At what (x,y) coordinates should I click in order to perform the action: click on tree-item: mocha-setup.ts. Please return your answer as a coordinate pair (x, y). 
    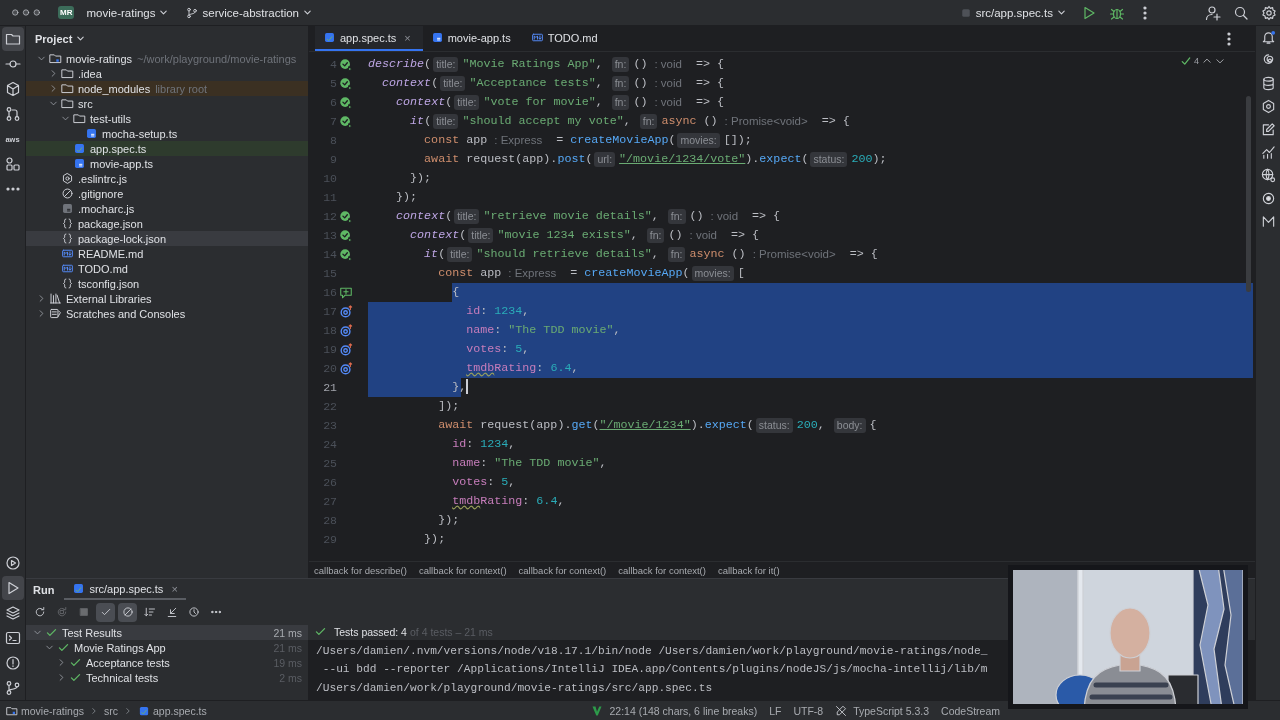
    Looking at the image, I should click on (167, 133).